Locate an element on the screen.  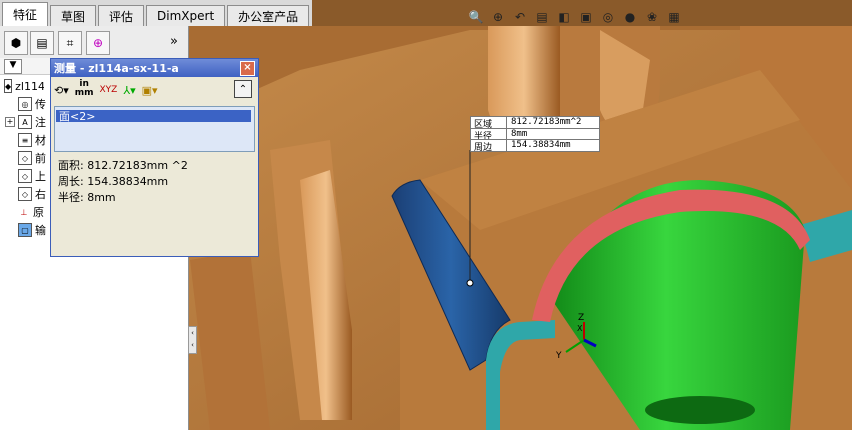
command-manager-tabs: 特征 草图 评估 DimXpert 办公室产品 is located at coordinates (156, 13).